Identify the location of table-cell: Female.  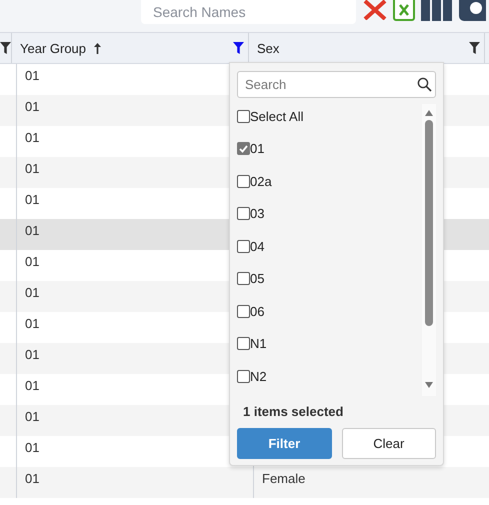
(284, 478).